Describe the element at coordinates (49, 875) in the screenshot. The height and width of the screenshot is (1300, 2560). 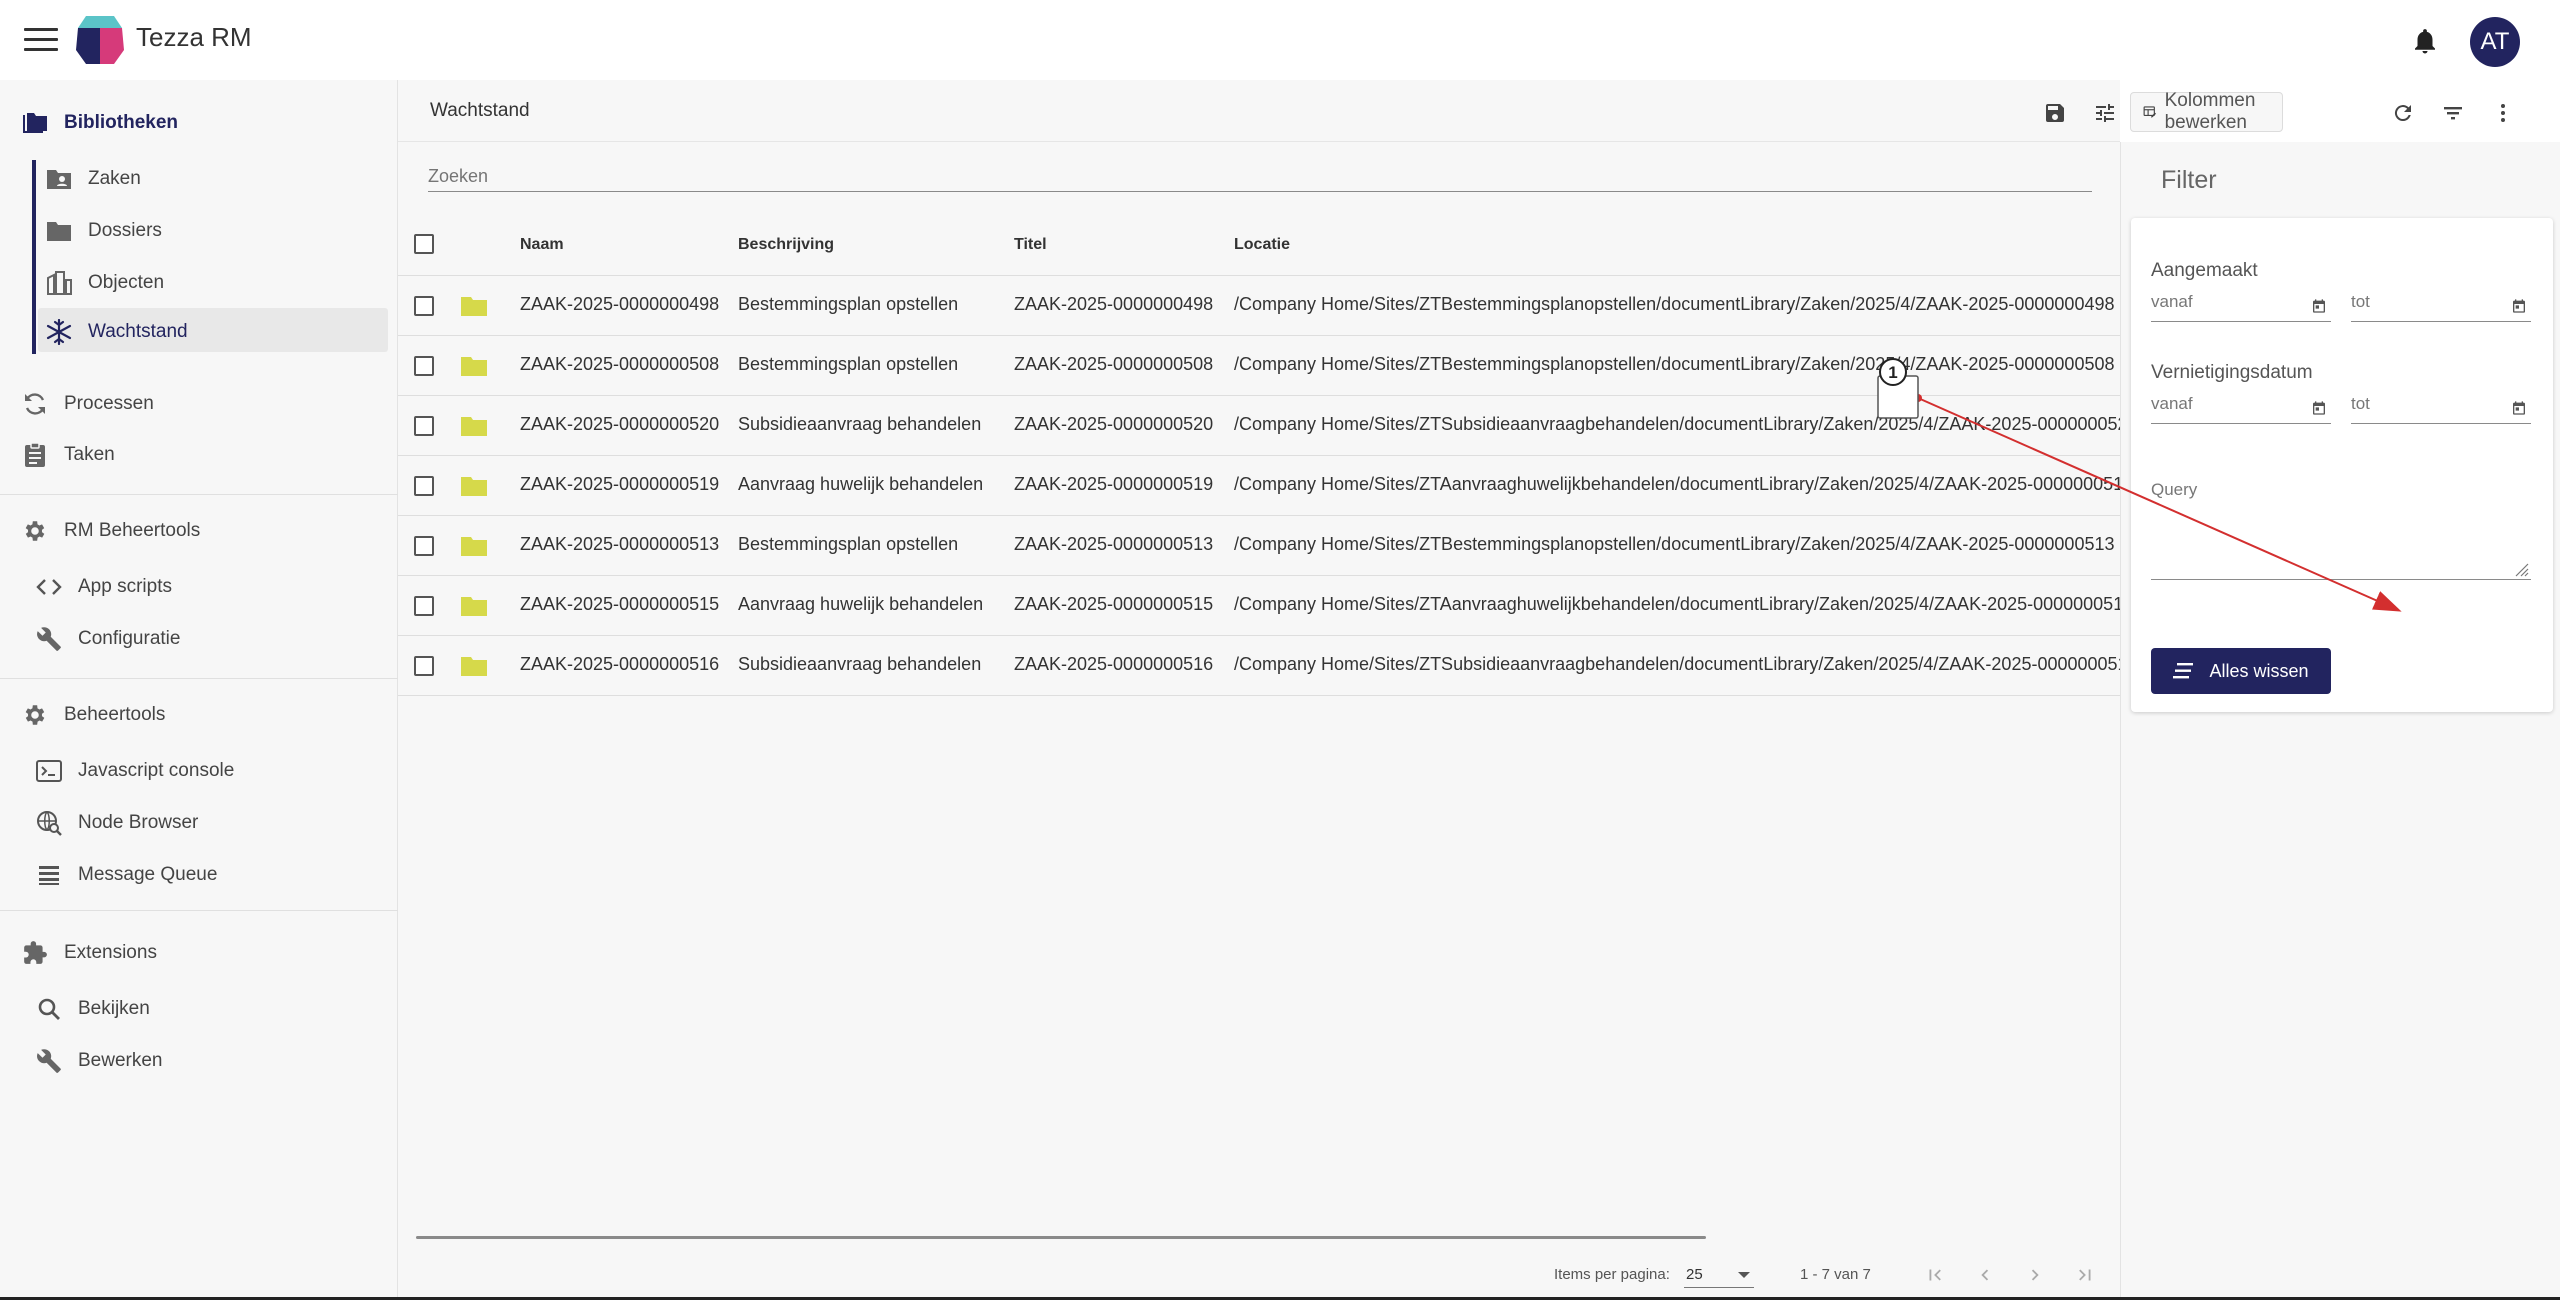
I see `queue-icon` at that location.